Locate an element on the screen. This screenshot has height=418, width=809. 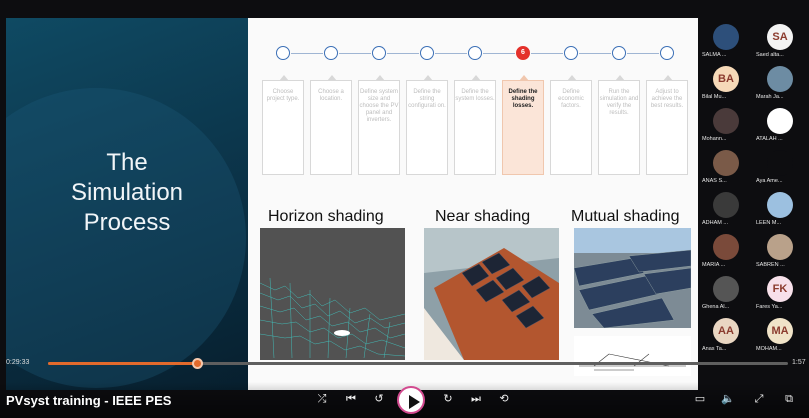
mutual-shading-title: Mutual shading is located at coordinates (625, 216).